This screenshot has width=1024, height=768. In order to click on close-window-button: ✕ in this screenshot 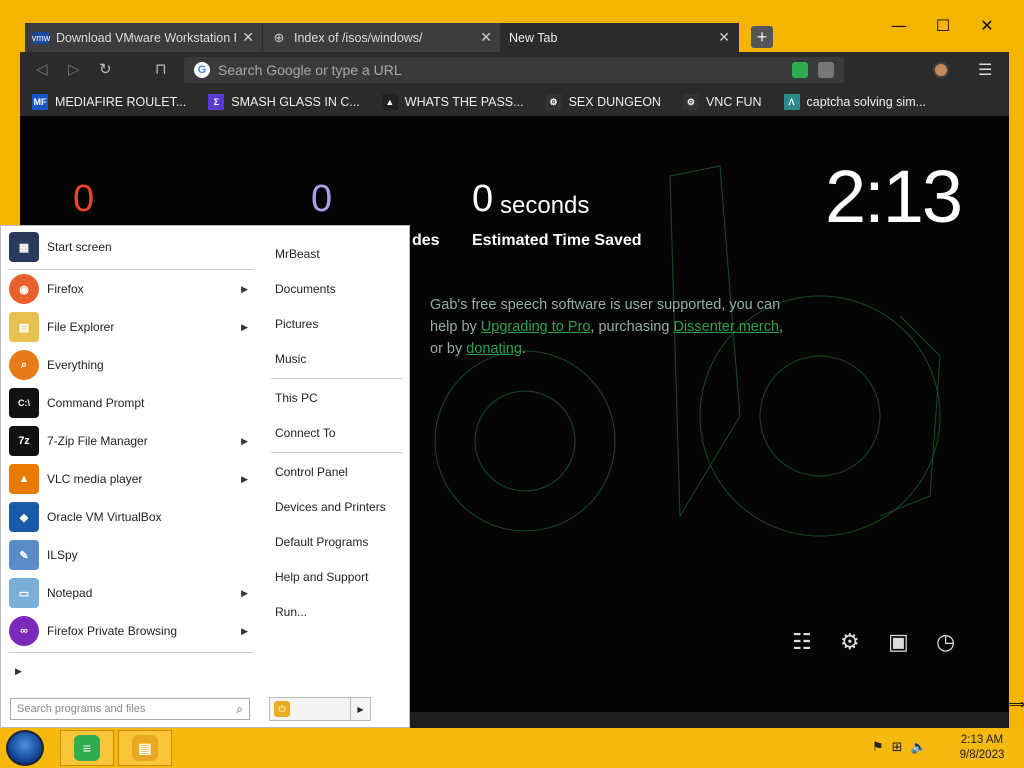, I will do `click(987, 25)`.